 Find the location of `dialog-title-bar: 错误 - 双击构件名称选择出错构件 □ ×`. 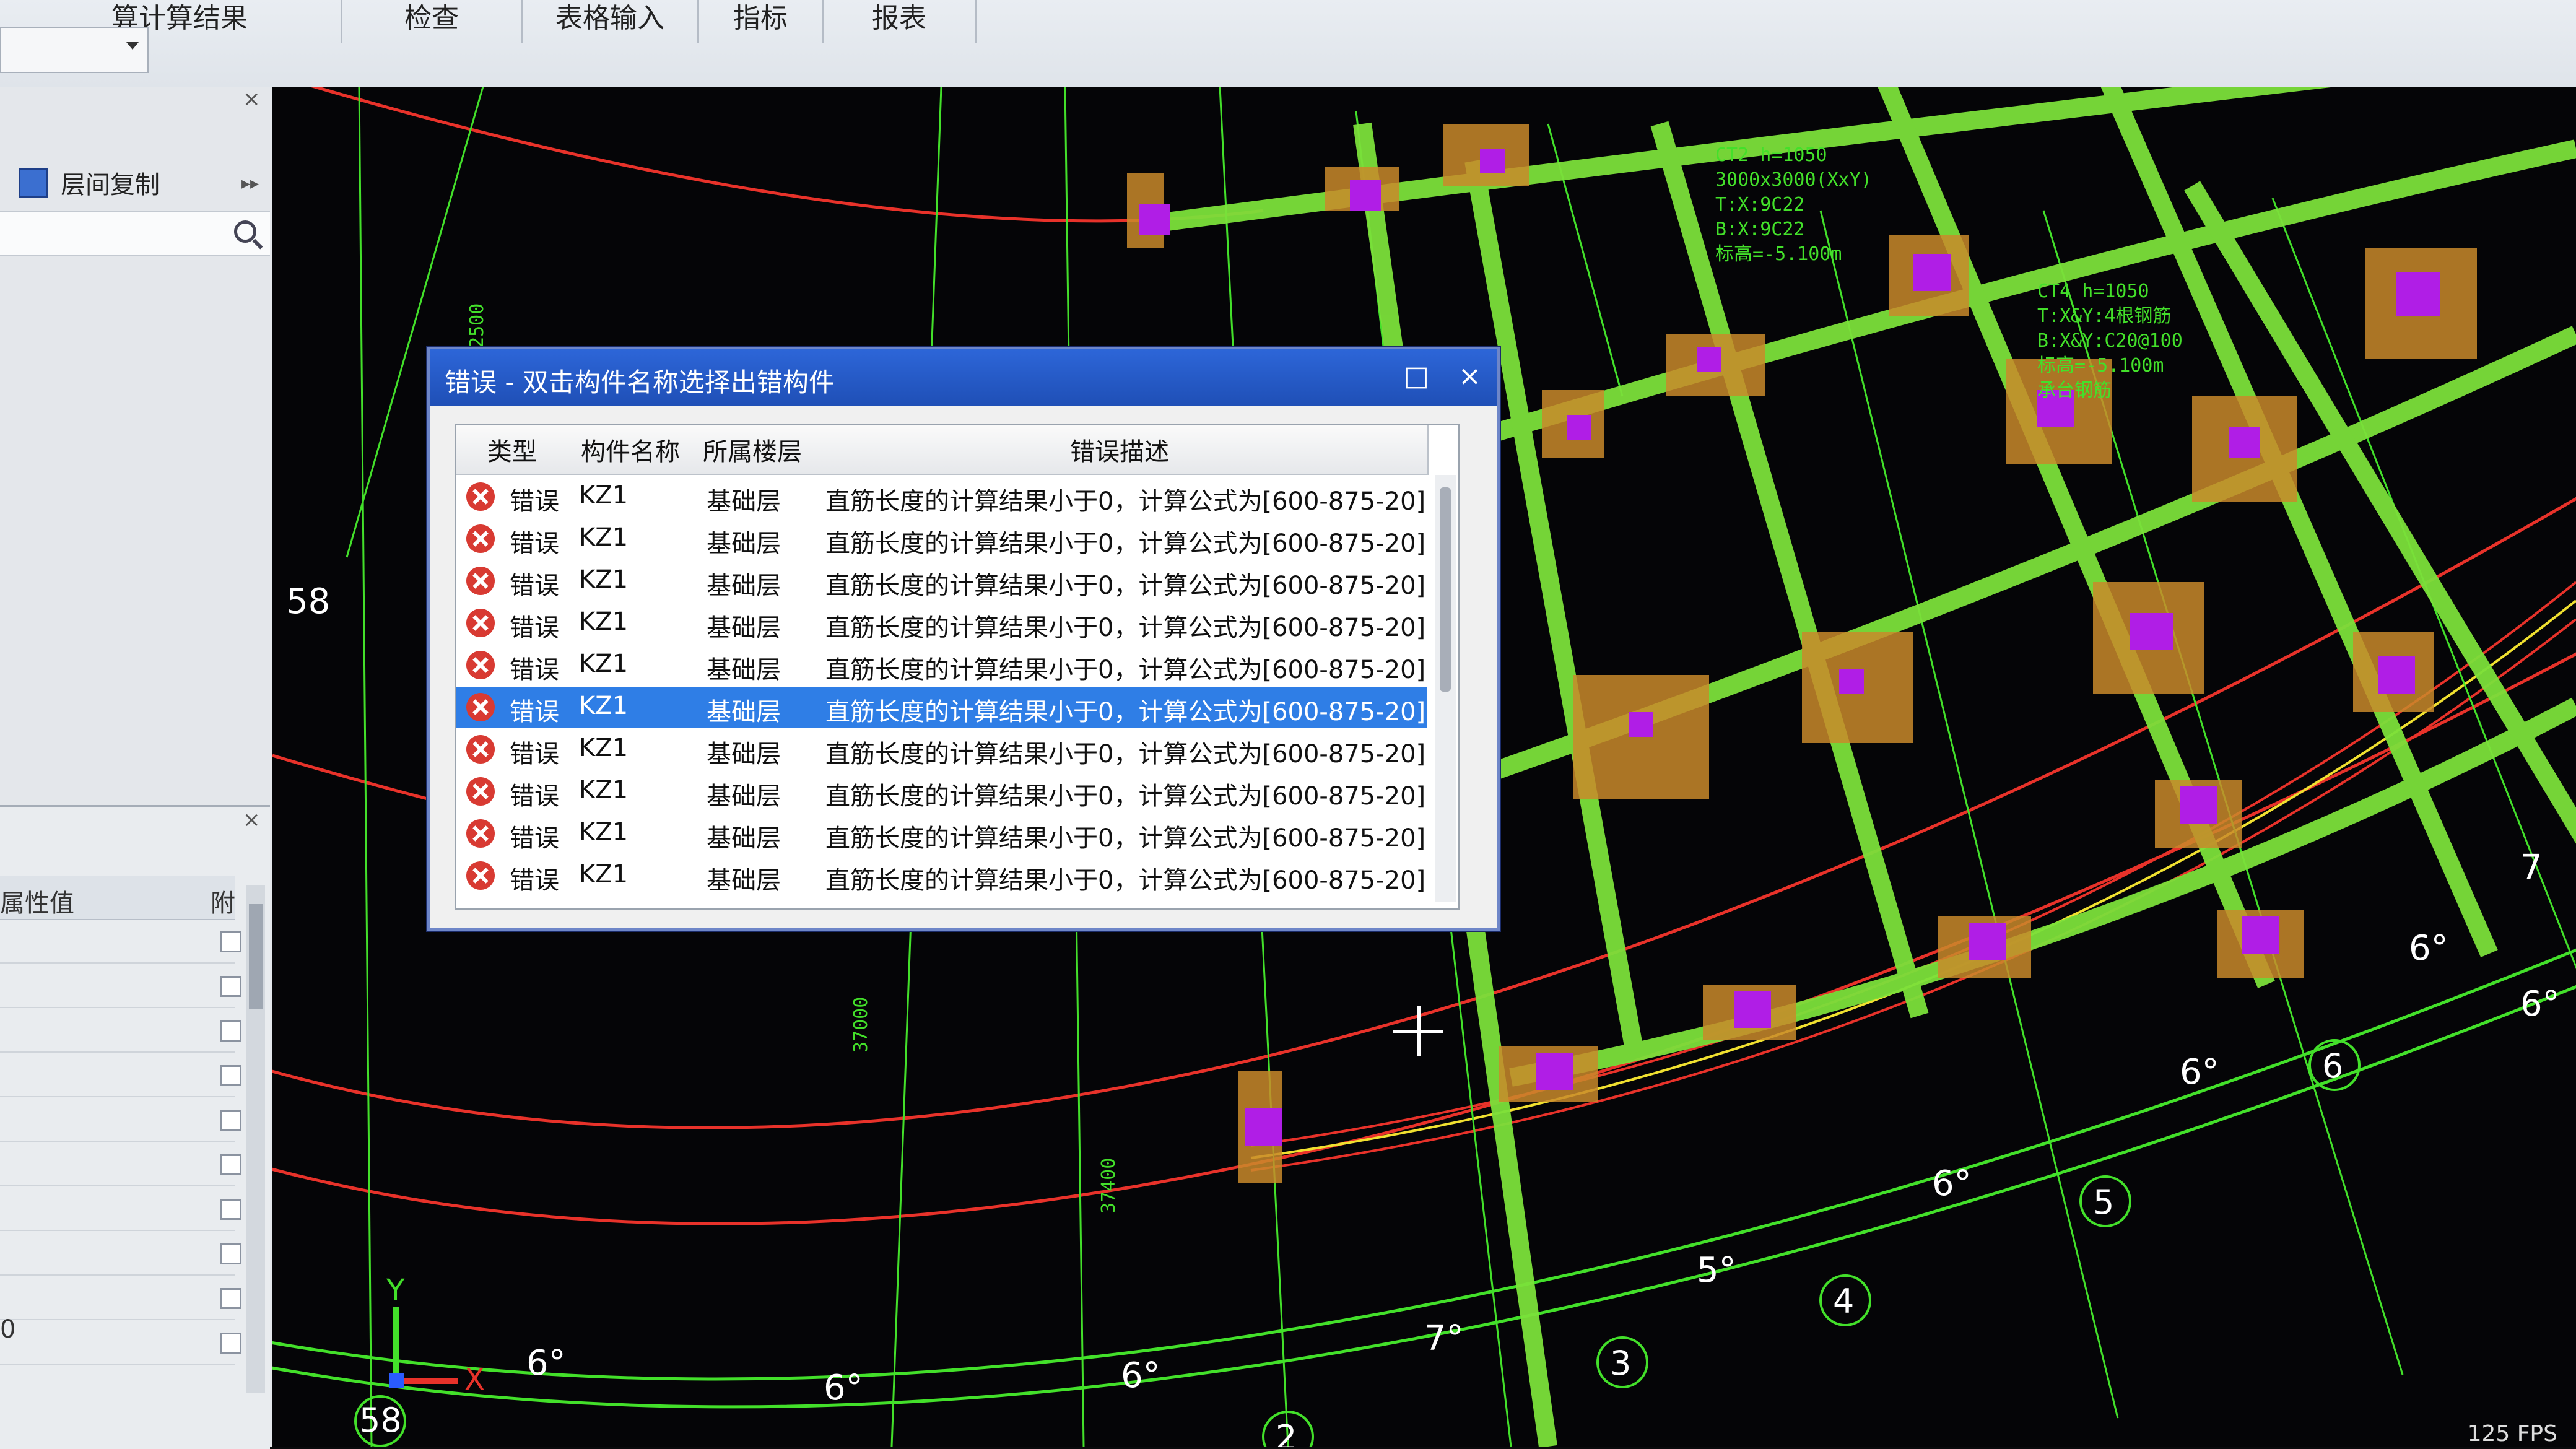

dialog-title-bar: 错误 - 双击构件名称选择出错构件 □ × is located at coordinates (963, 377).